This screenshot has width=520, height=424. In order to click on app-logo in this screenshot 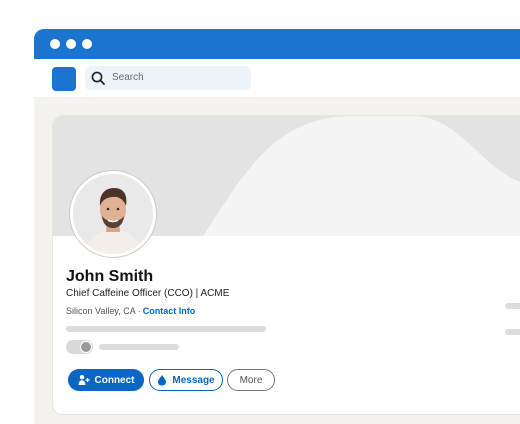, I will do `click(64, 79)`.